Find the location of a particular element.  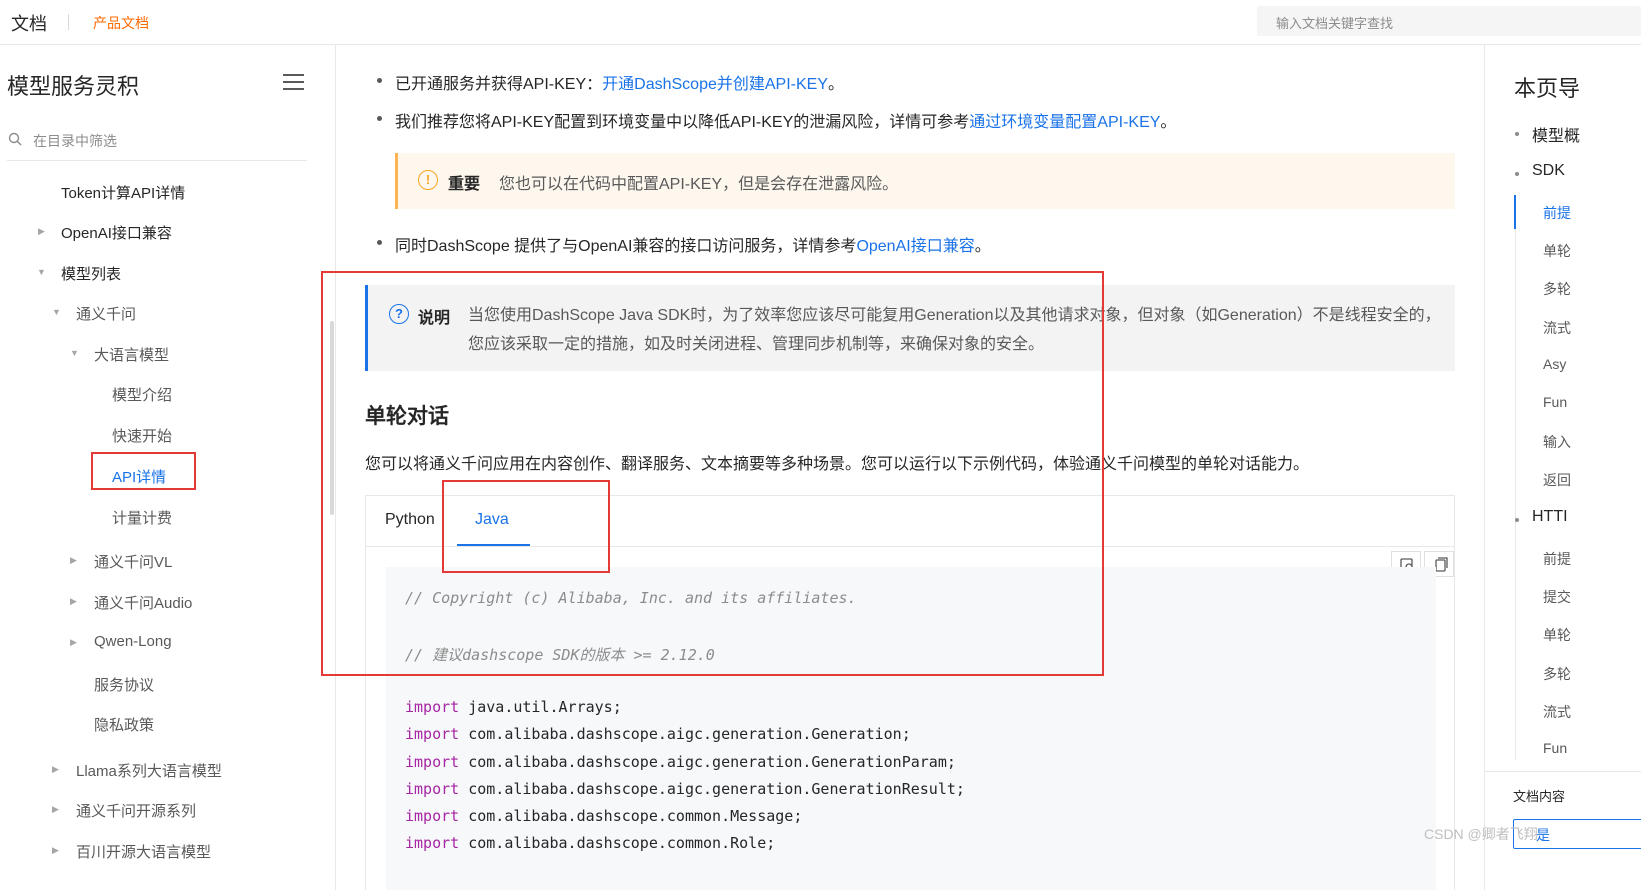

toc-item: 输入 is located at coordinates (1557, 442).